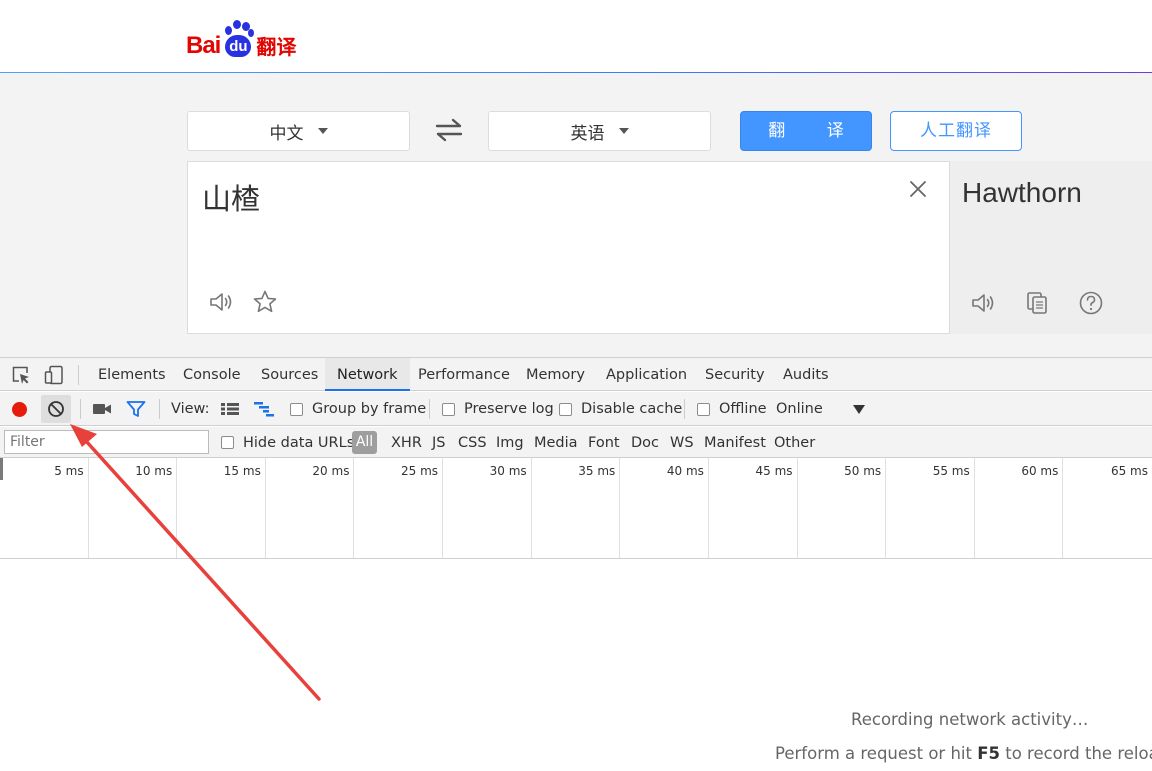 The height and width of the screenshot is (771, 1152). Describe the element at coordinates (685, 471) in the screenshot. I see `timeline-tick-label: 40 ms` at that location.